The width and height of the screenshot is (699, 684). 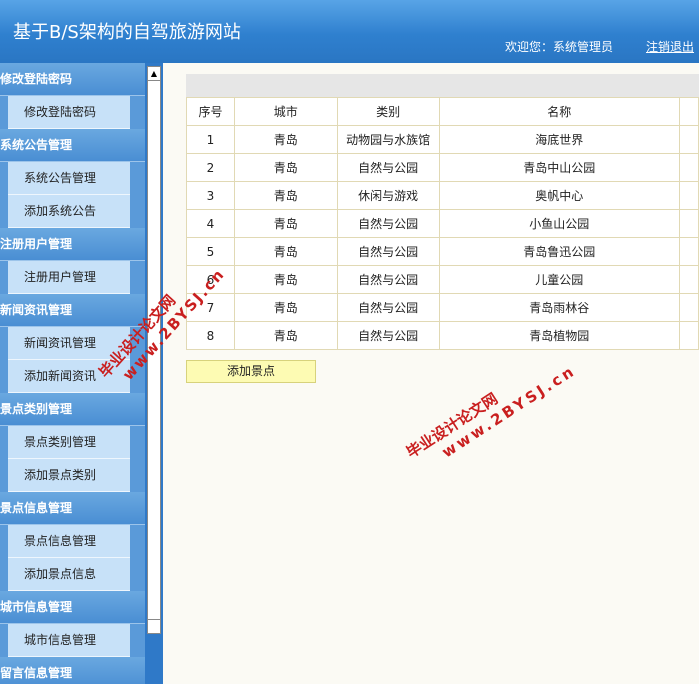 I want to click on sidebar-item: 添加系统公告, so click(x=69, y=211).